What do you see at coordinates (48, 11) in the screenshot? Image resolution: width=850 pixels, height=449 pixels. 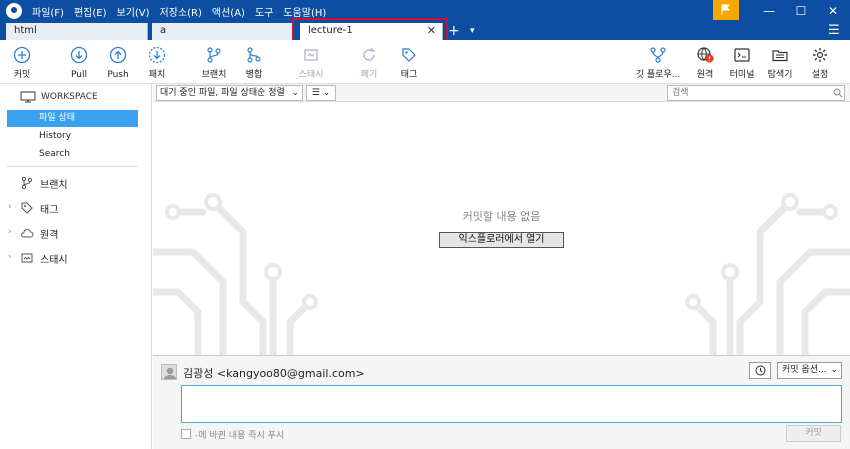 I see `menu-file: 파일(F)` at bounding box center [48, 11].